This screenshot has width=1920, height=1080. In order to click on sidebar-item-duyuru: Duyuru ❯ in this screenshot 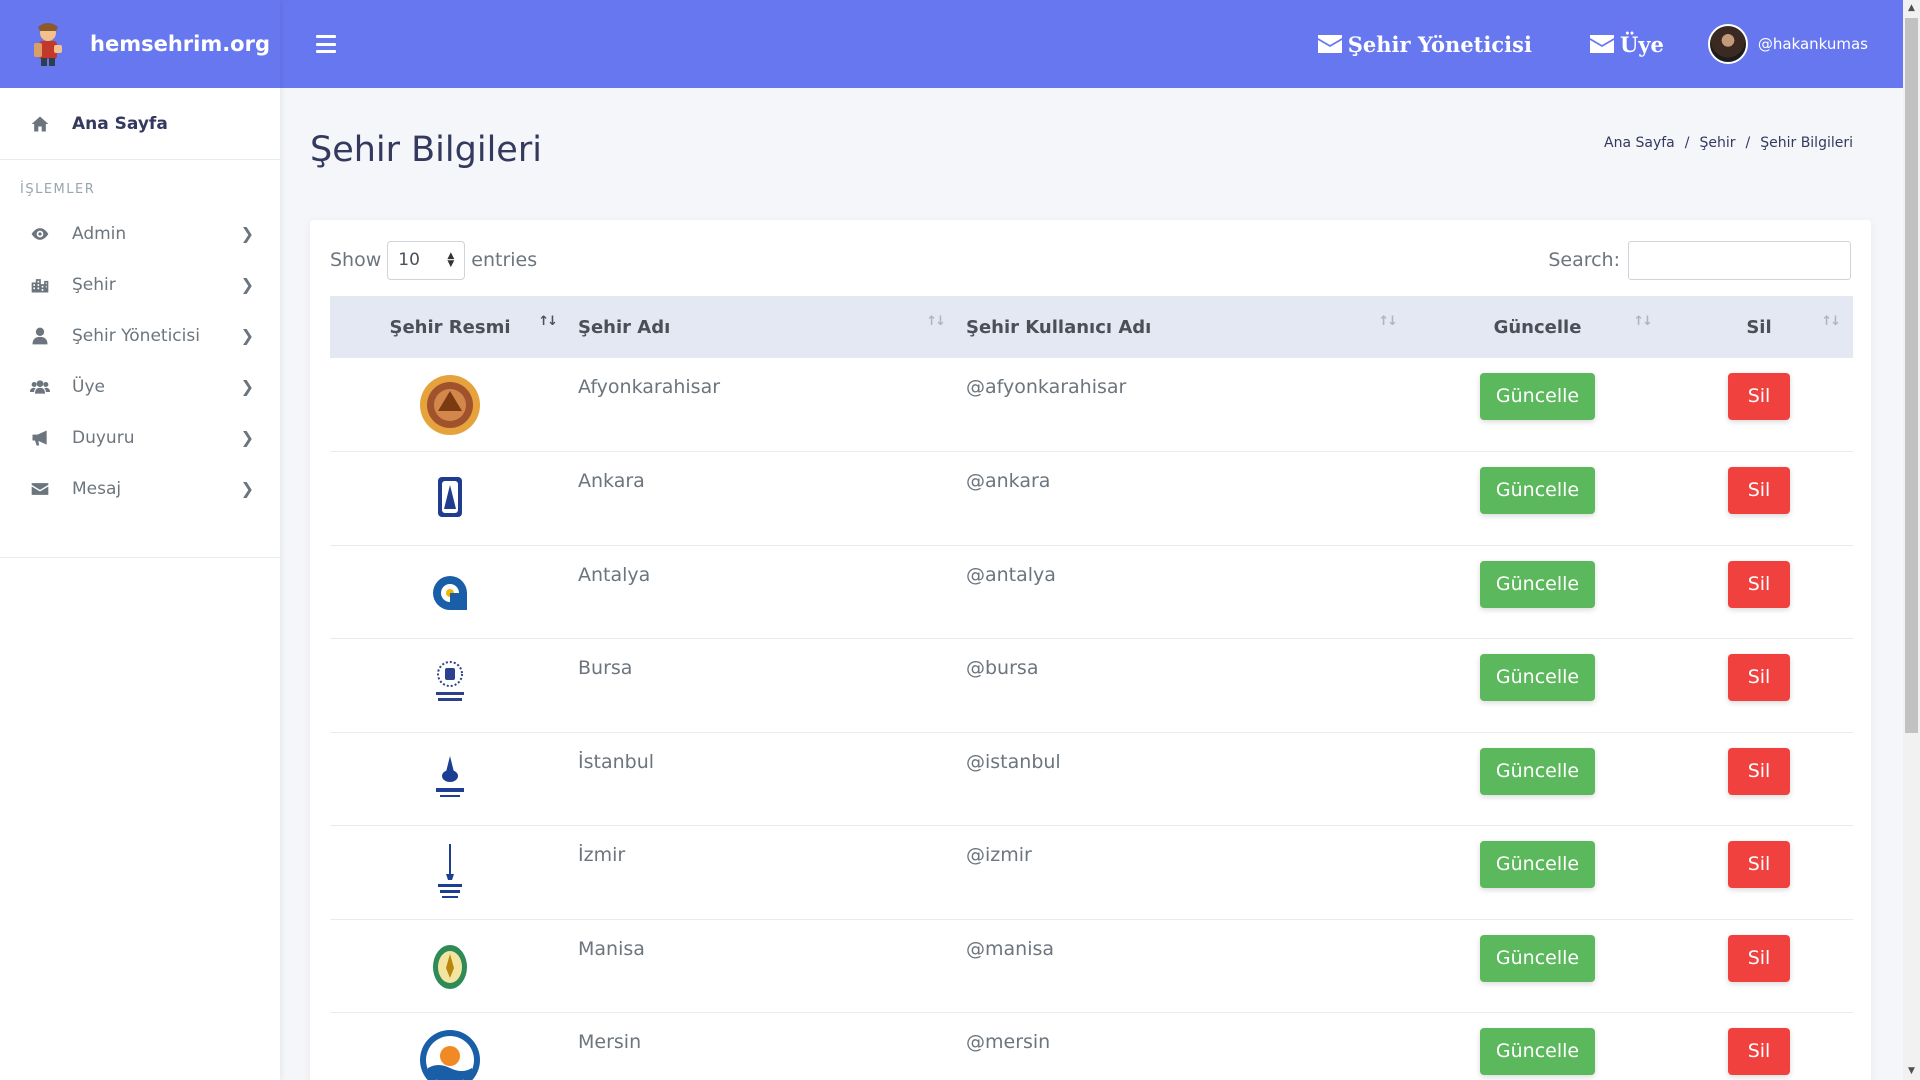, I will do `click(140, 437)`.